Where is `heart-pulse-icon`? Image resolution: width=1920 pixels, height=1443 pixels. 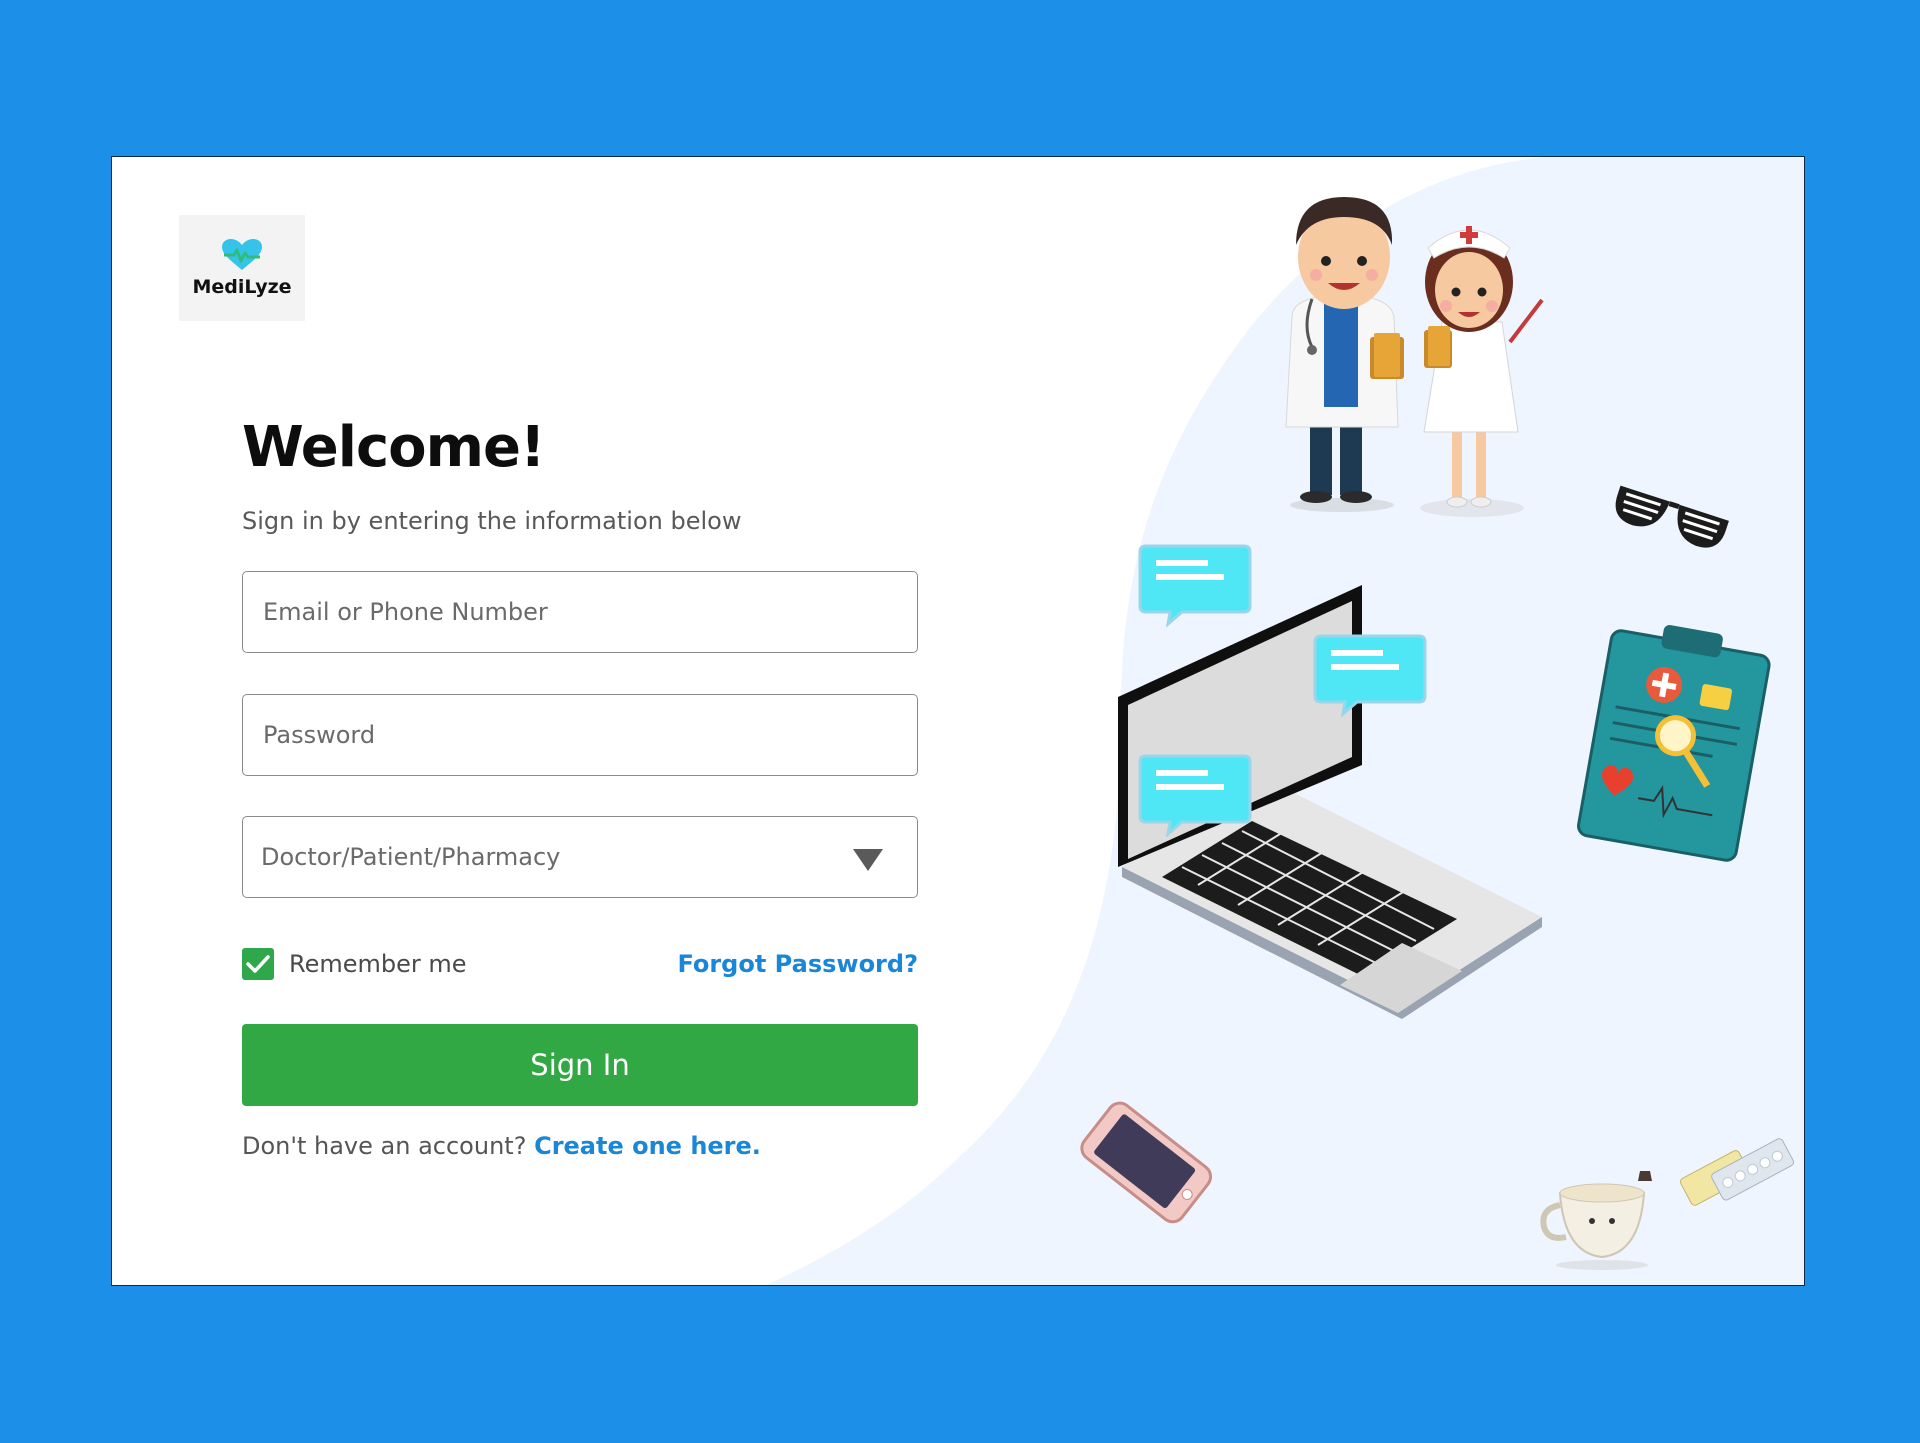
heart-pulse-icon is located at coordinates (242, 254).